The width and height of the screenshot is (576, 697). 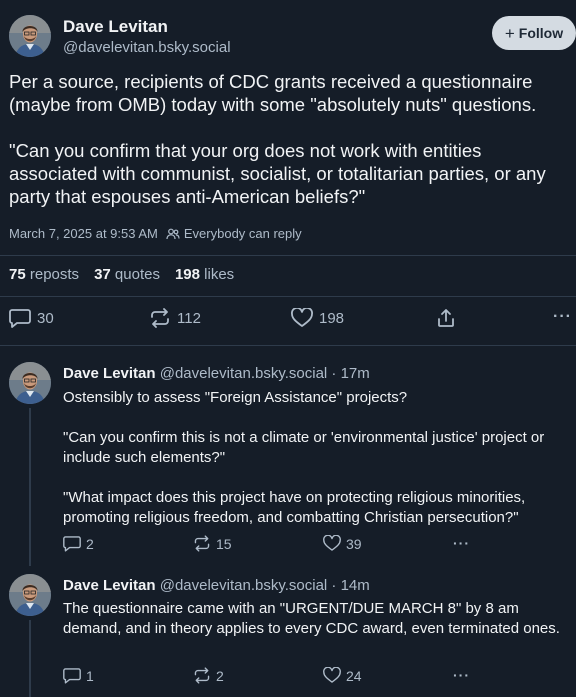 What do you see at coordinates (242, 233) in the screenshot?
I see `reply-setting-label: Everybody can reply` at bounding box center [242, 233].